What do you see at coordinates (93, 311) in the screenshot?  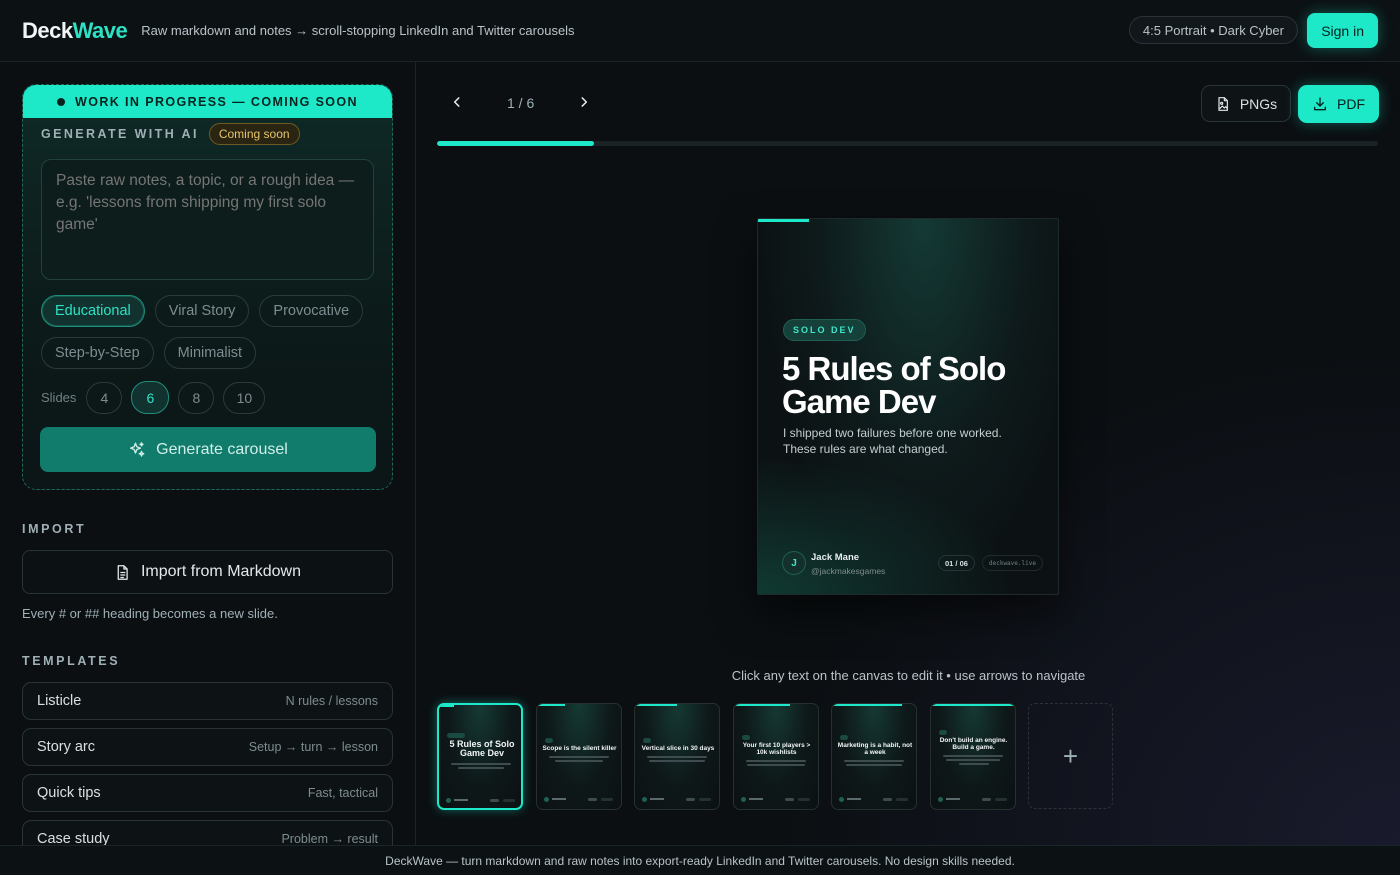 I see `tone-chip-educational: Educational` at bounding box center [93, 311].